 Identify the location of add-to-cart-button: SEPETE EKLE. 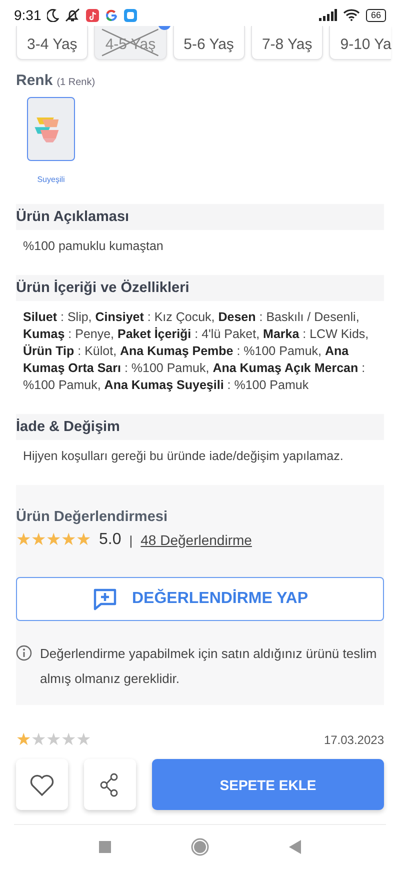
(268, 784).